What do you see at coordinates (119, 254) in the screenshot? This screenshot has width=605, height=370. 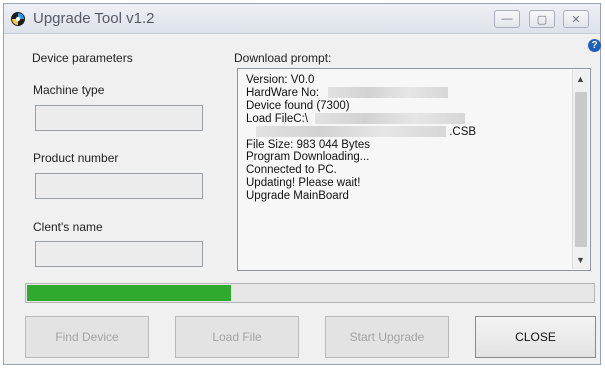 I see `client-name-field` at bounding box center [119, 254].